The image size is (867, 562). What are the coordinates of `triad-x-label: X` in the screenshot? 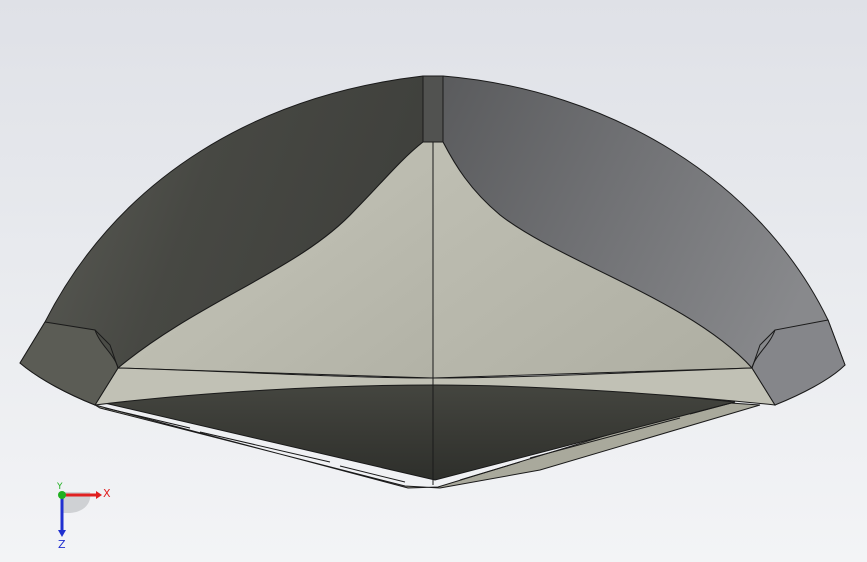 It's located at (107, 493).